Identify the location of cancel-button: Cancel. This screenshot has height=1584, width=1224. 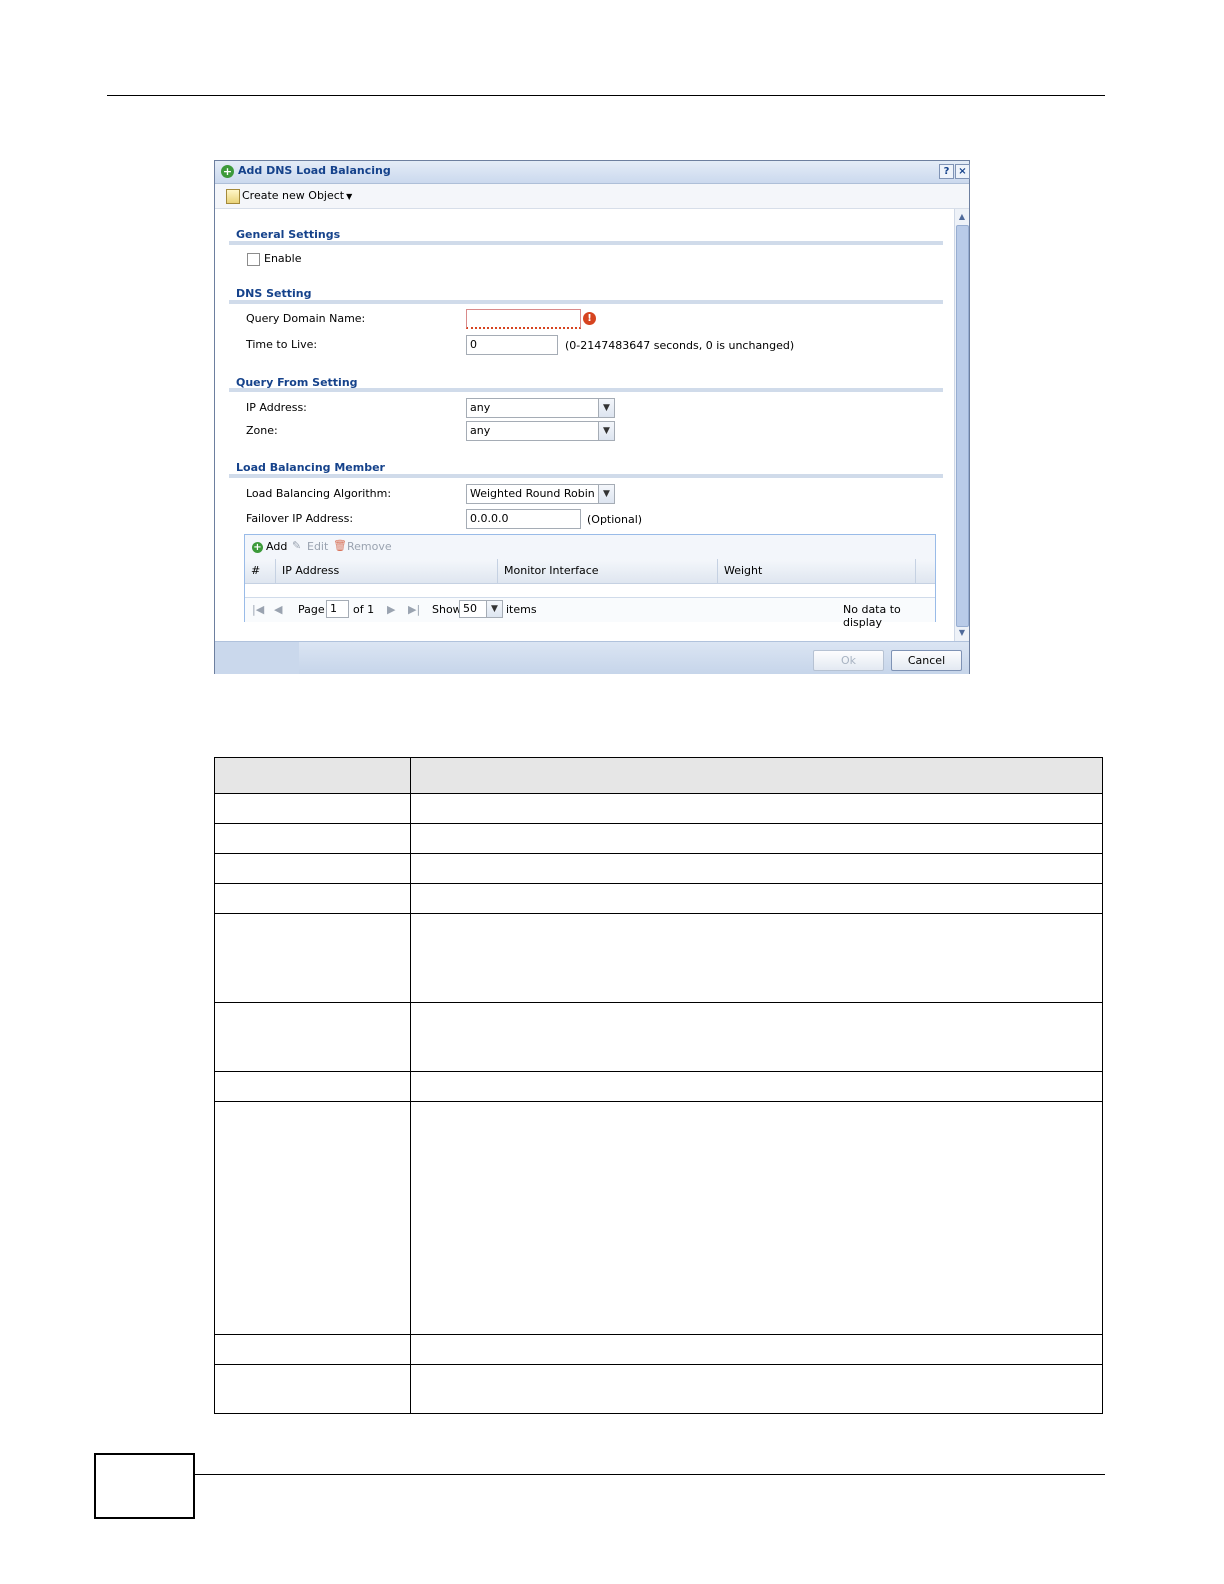
(926, 660).